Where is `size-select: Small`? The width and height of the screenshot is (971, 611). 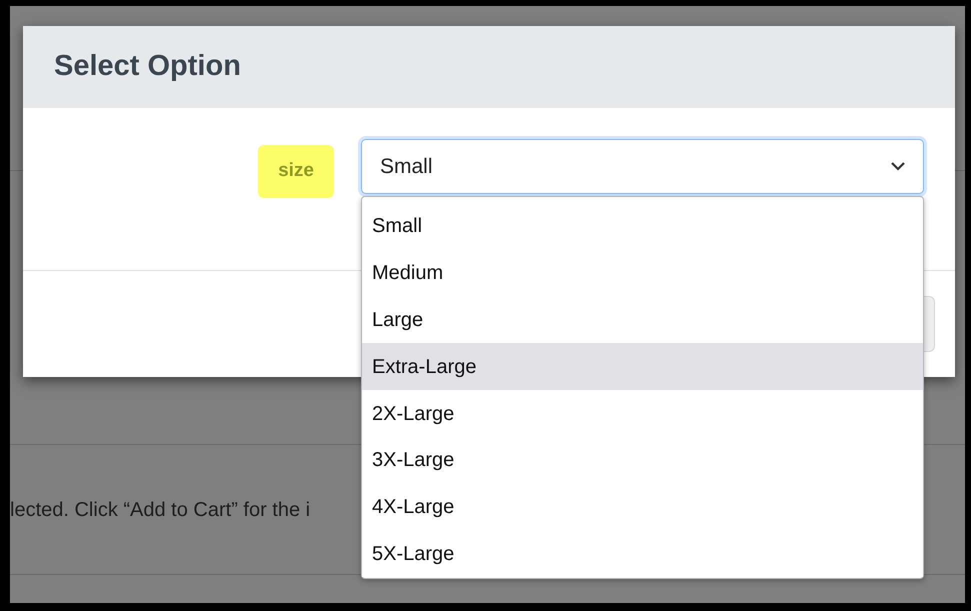 size-select: Small is located at coordinates (642, 166).